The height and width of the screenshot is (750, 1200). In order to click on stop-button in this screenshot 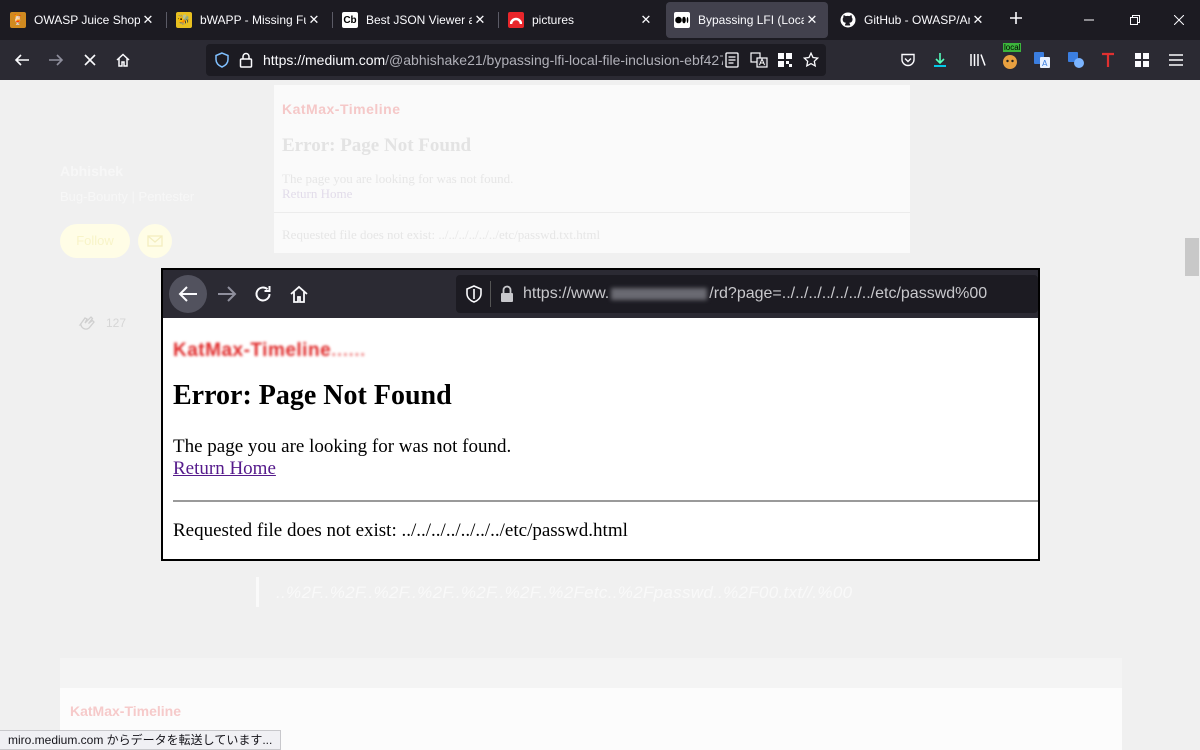, I will do `click(90, 60)`.